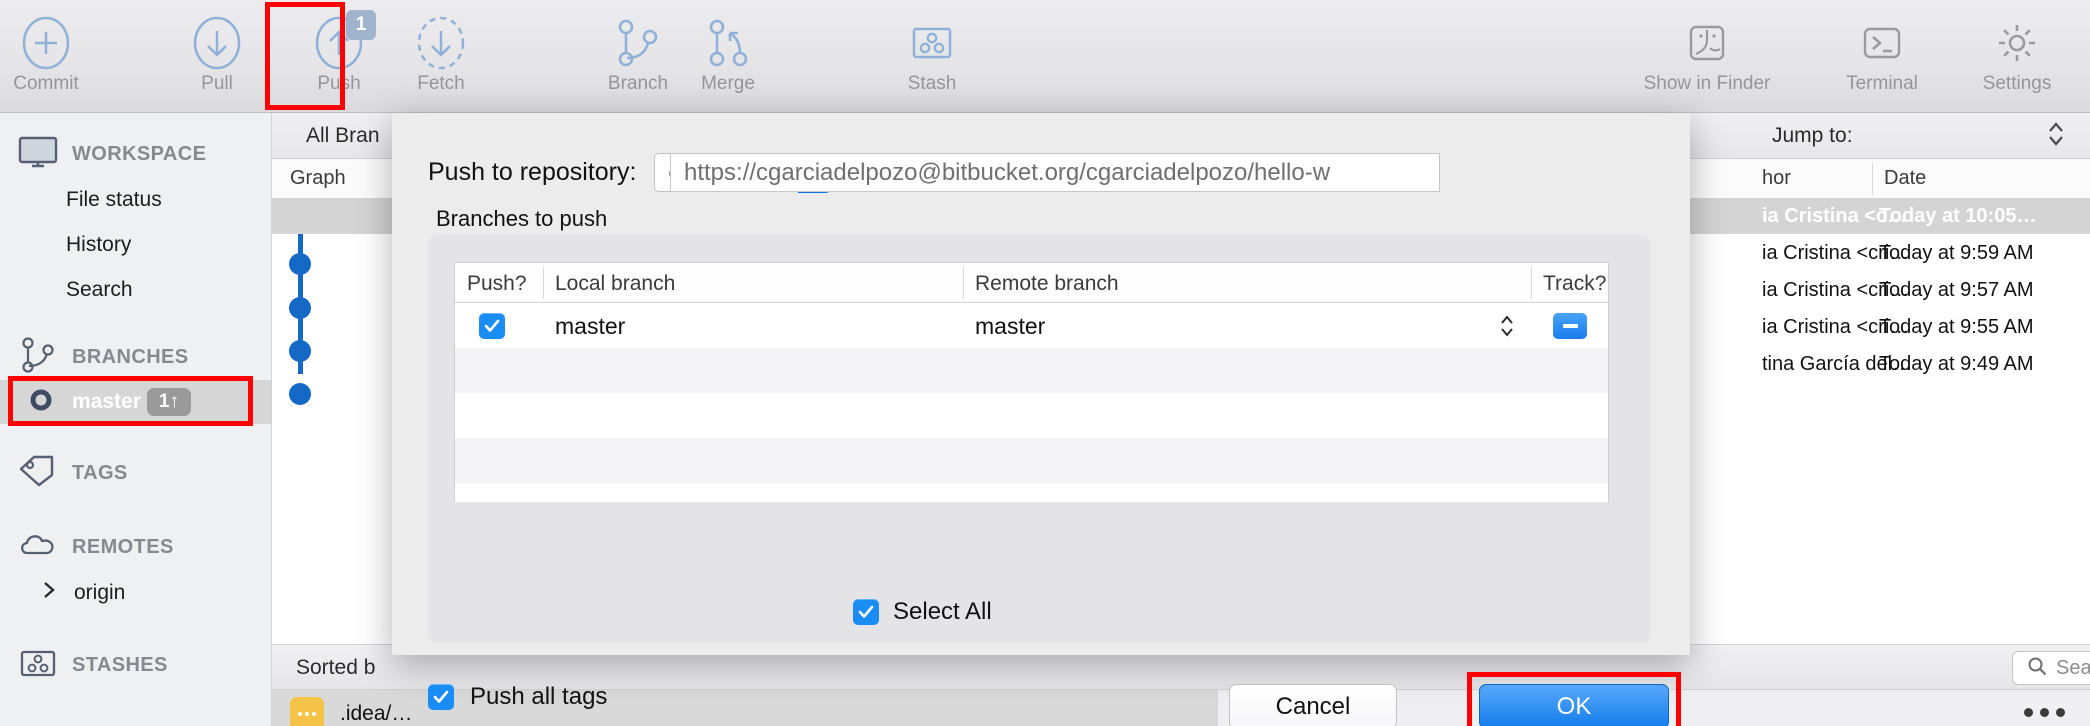 This screenshot has height=726, width=2090. What do you see at coordinates (1047, 283) in the screenshot?
I see `column-header-remote-branch: Remote branch` at bounding box center [1047, 283].